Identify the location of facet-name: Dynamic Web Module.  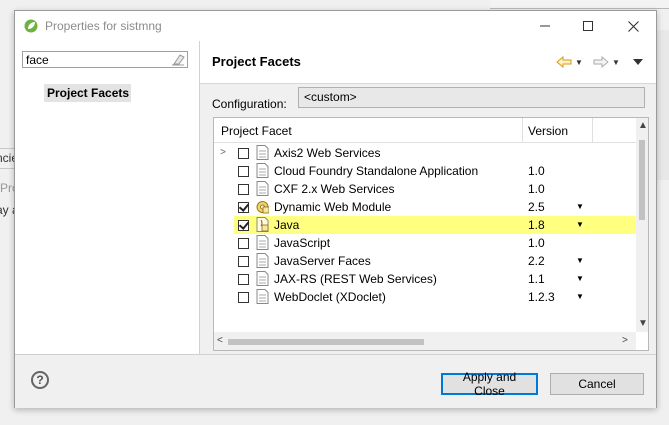
(333, 207).